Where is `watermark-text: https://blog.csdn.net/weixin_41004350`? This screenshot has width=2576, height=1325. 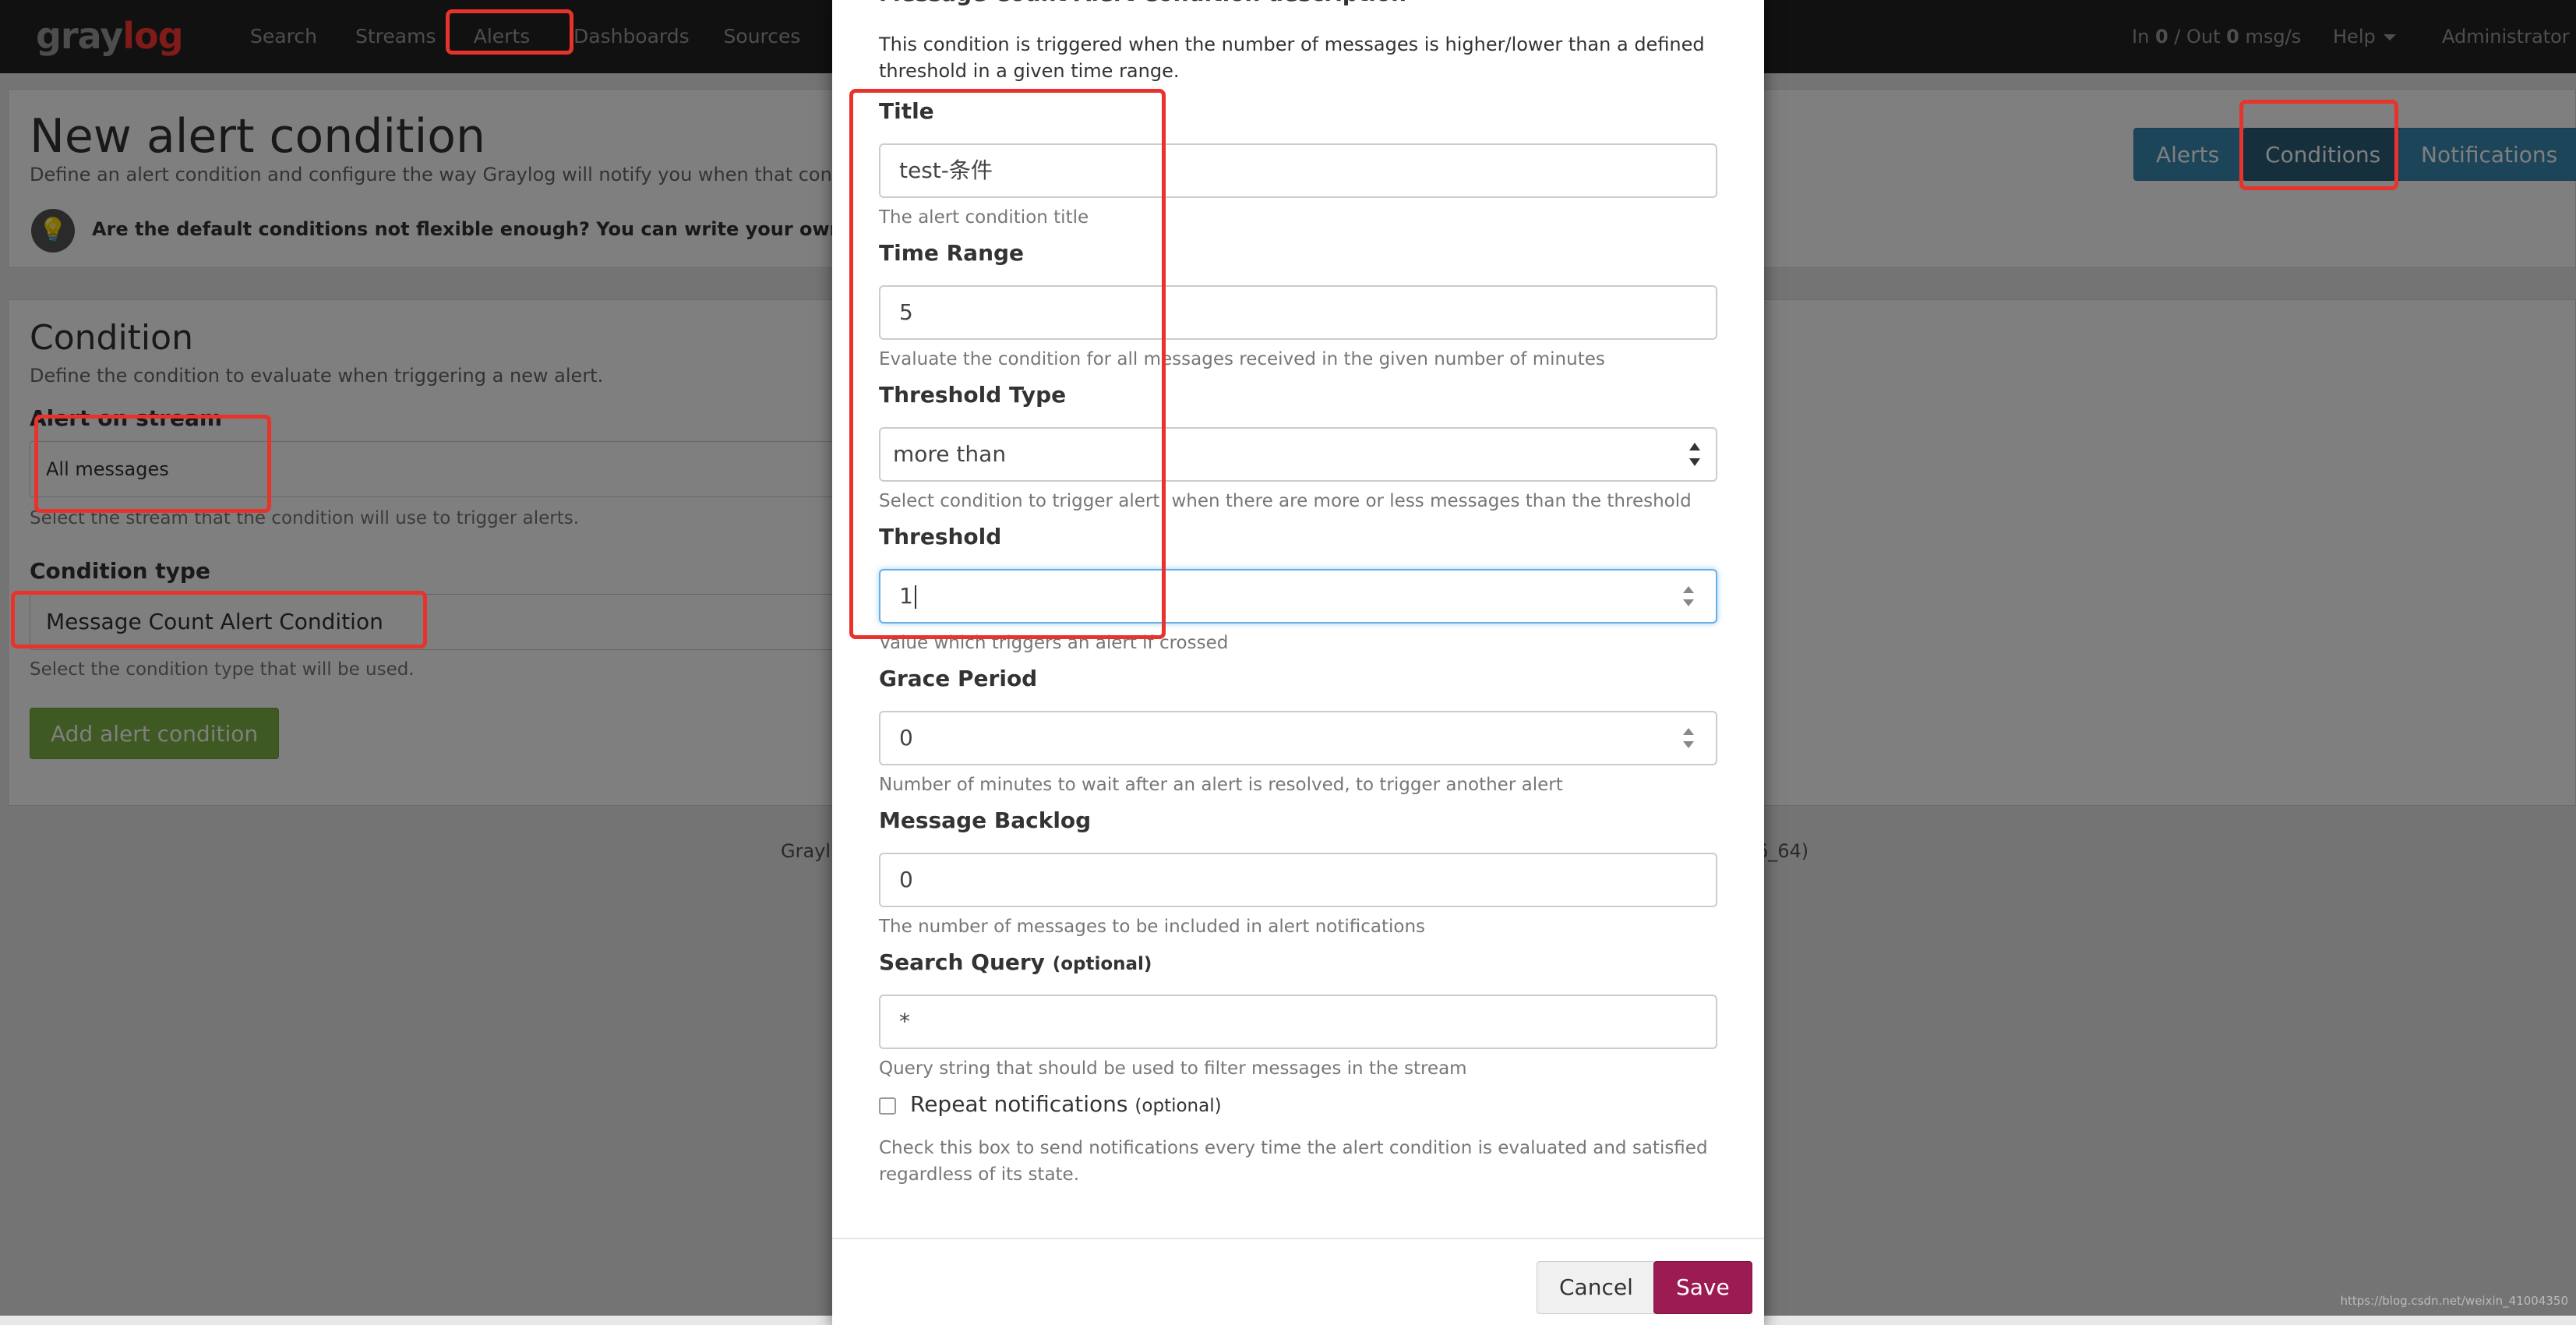
watermark-text: https://blog.csdn.net/weixin_41004350 is located at coordinates (2454, 1301).